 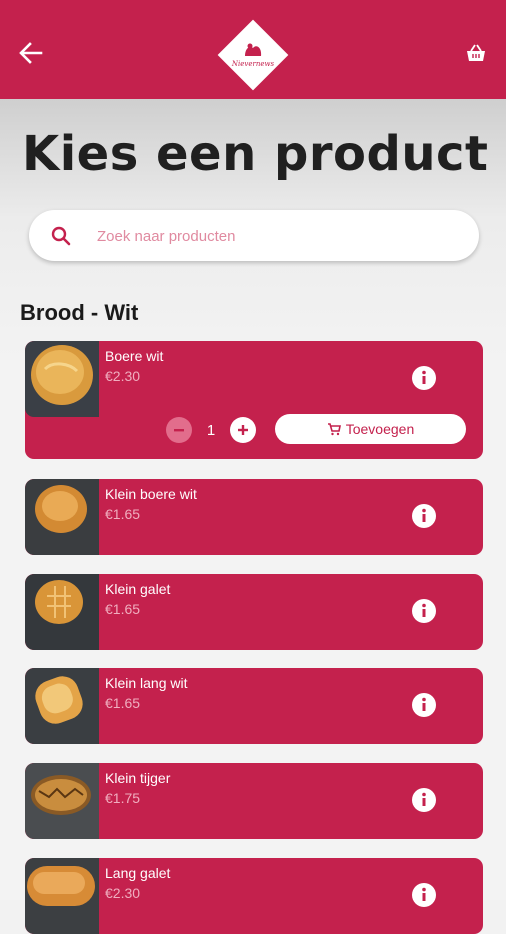 I want to click on product-name: Boere wit, so click(x=134, y=356).